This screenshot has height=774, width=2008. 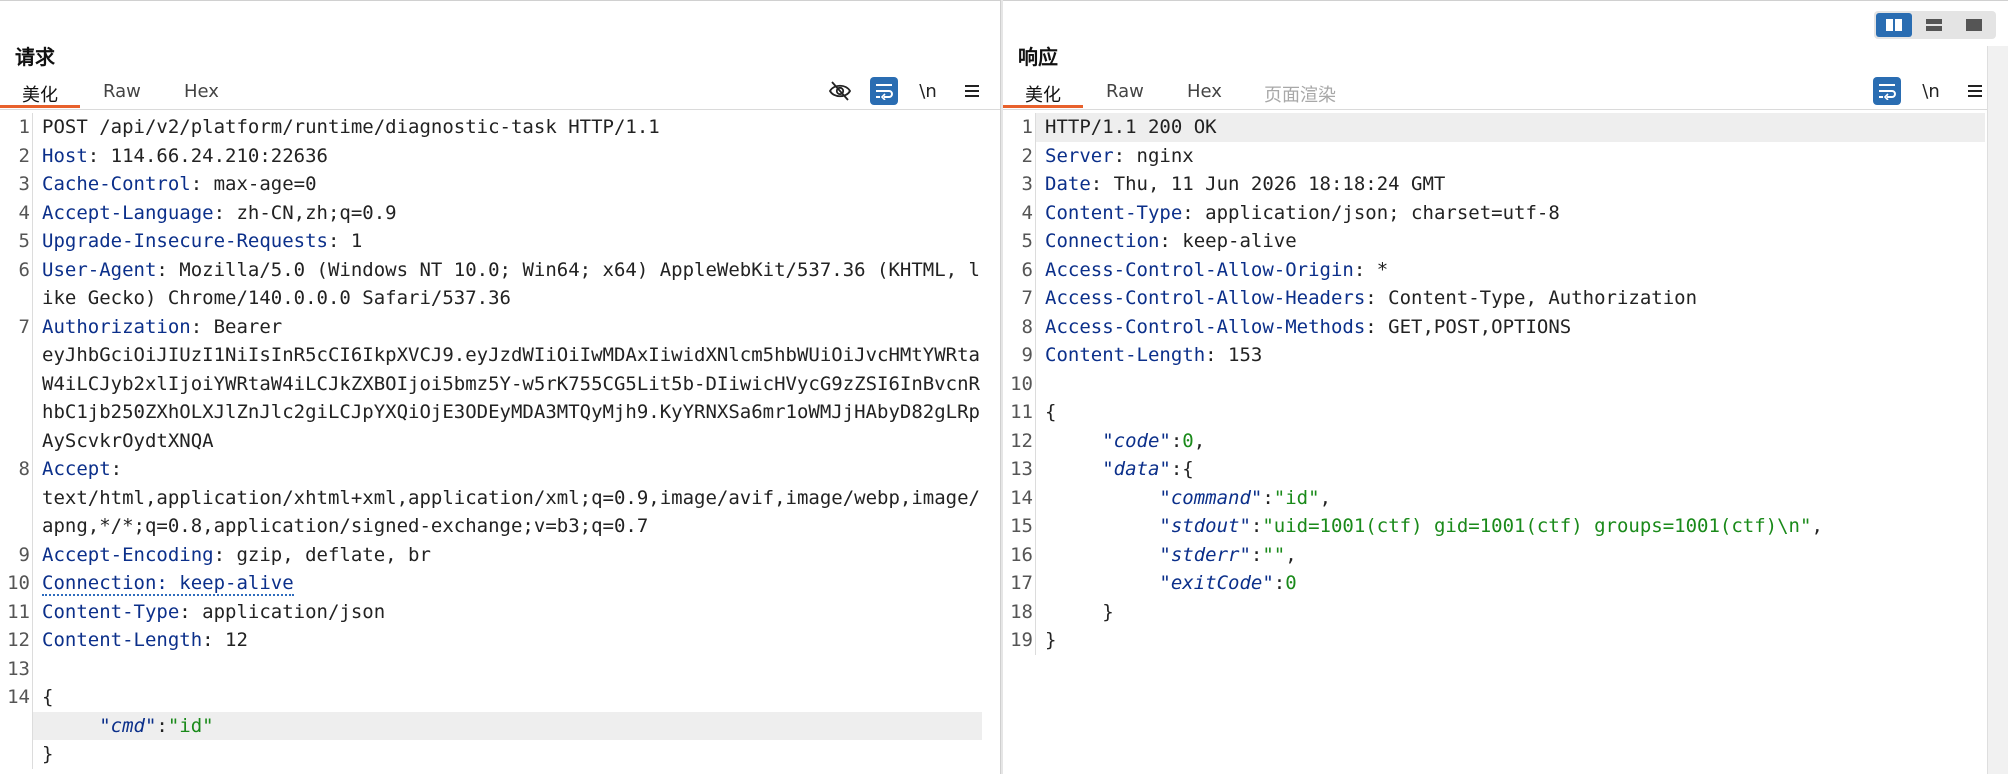 What do you see at coordinates (16, 726) in the screenshot?
I see `line-number` at bounding box center [16, 726].